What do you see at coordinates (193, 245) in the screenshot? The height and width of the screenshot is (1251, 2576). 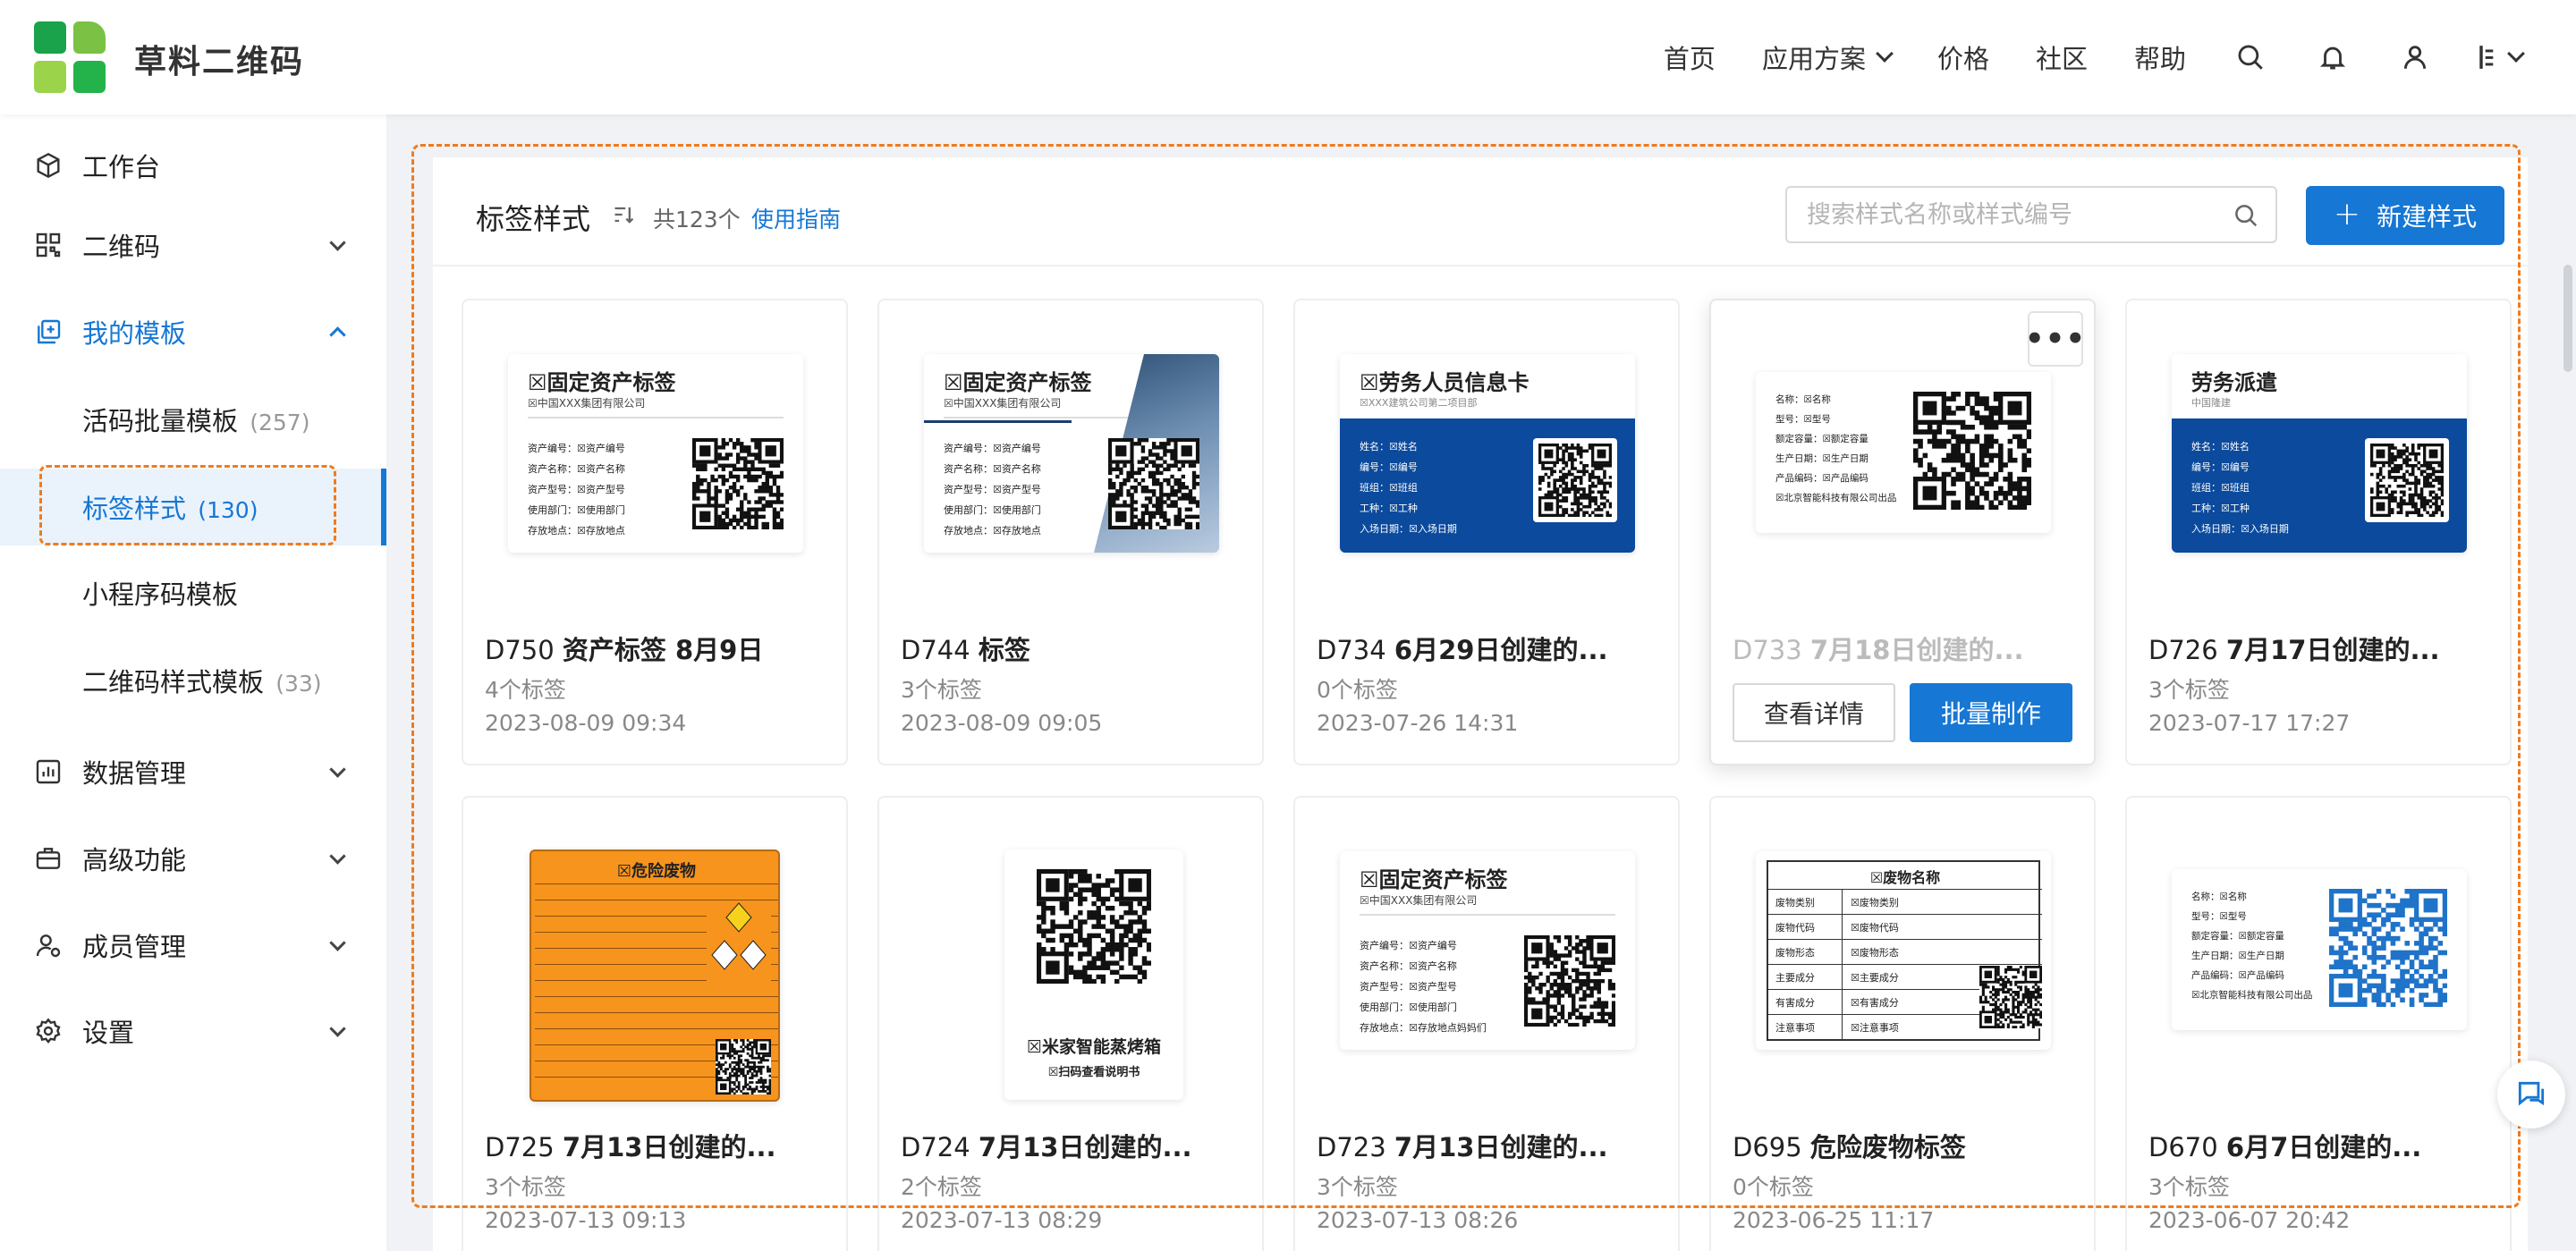 I see `sidebar-item-qrcode: 二维码` at bounding box center [193, 245].